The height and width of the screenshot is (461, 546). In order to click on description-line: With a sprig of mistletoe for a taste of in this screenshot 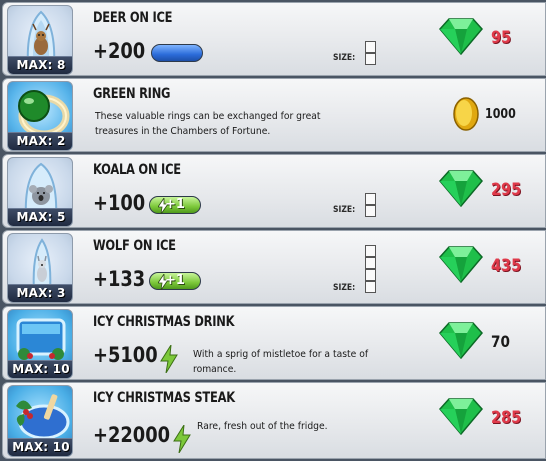, I will do `click(281, 354)`.